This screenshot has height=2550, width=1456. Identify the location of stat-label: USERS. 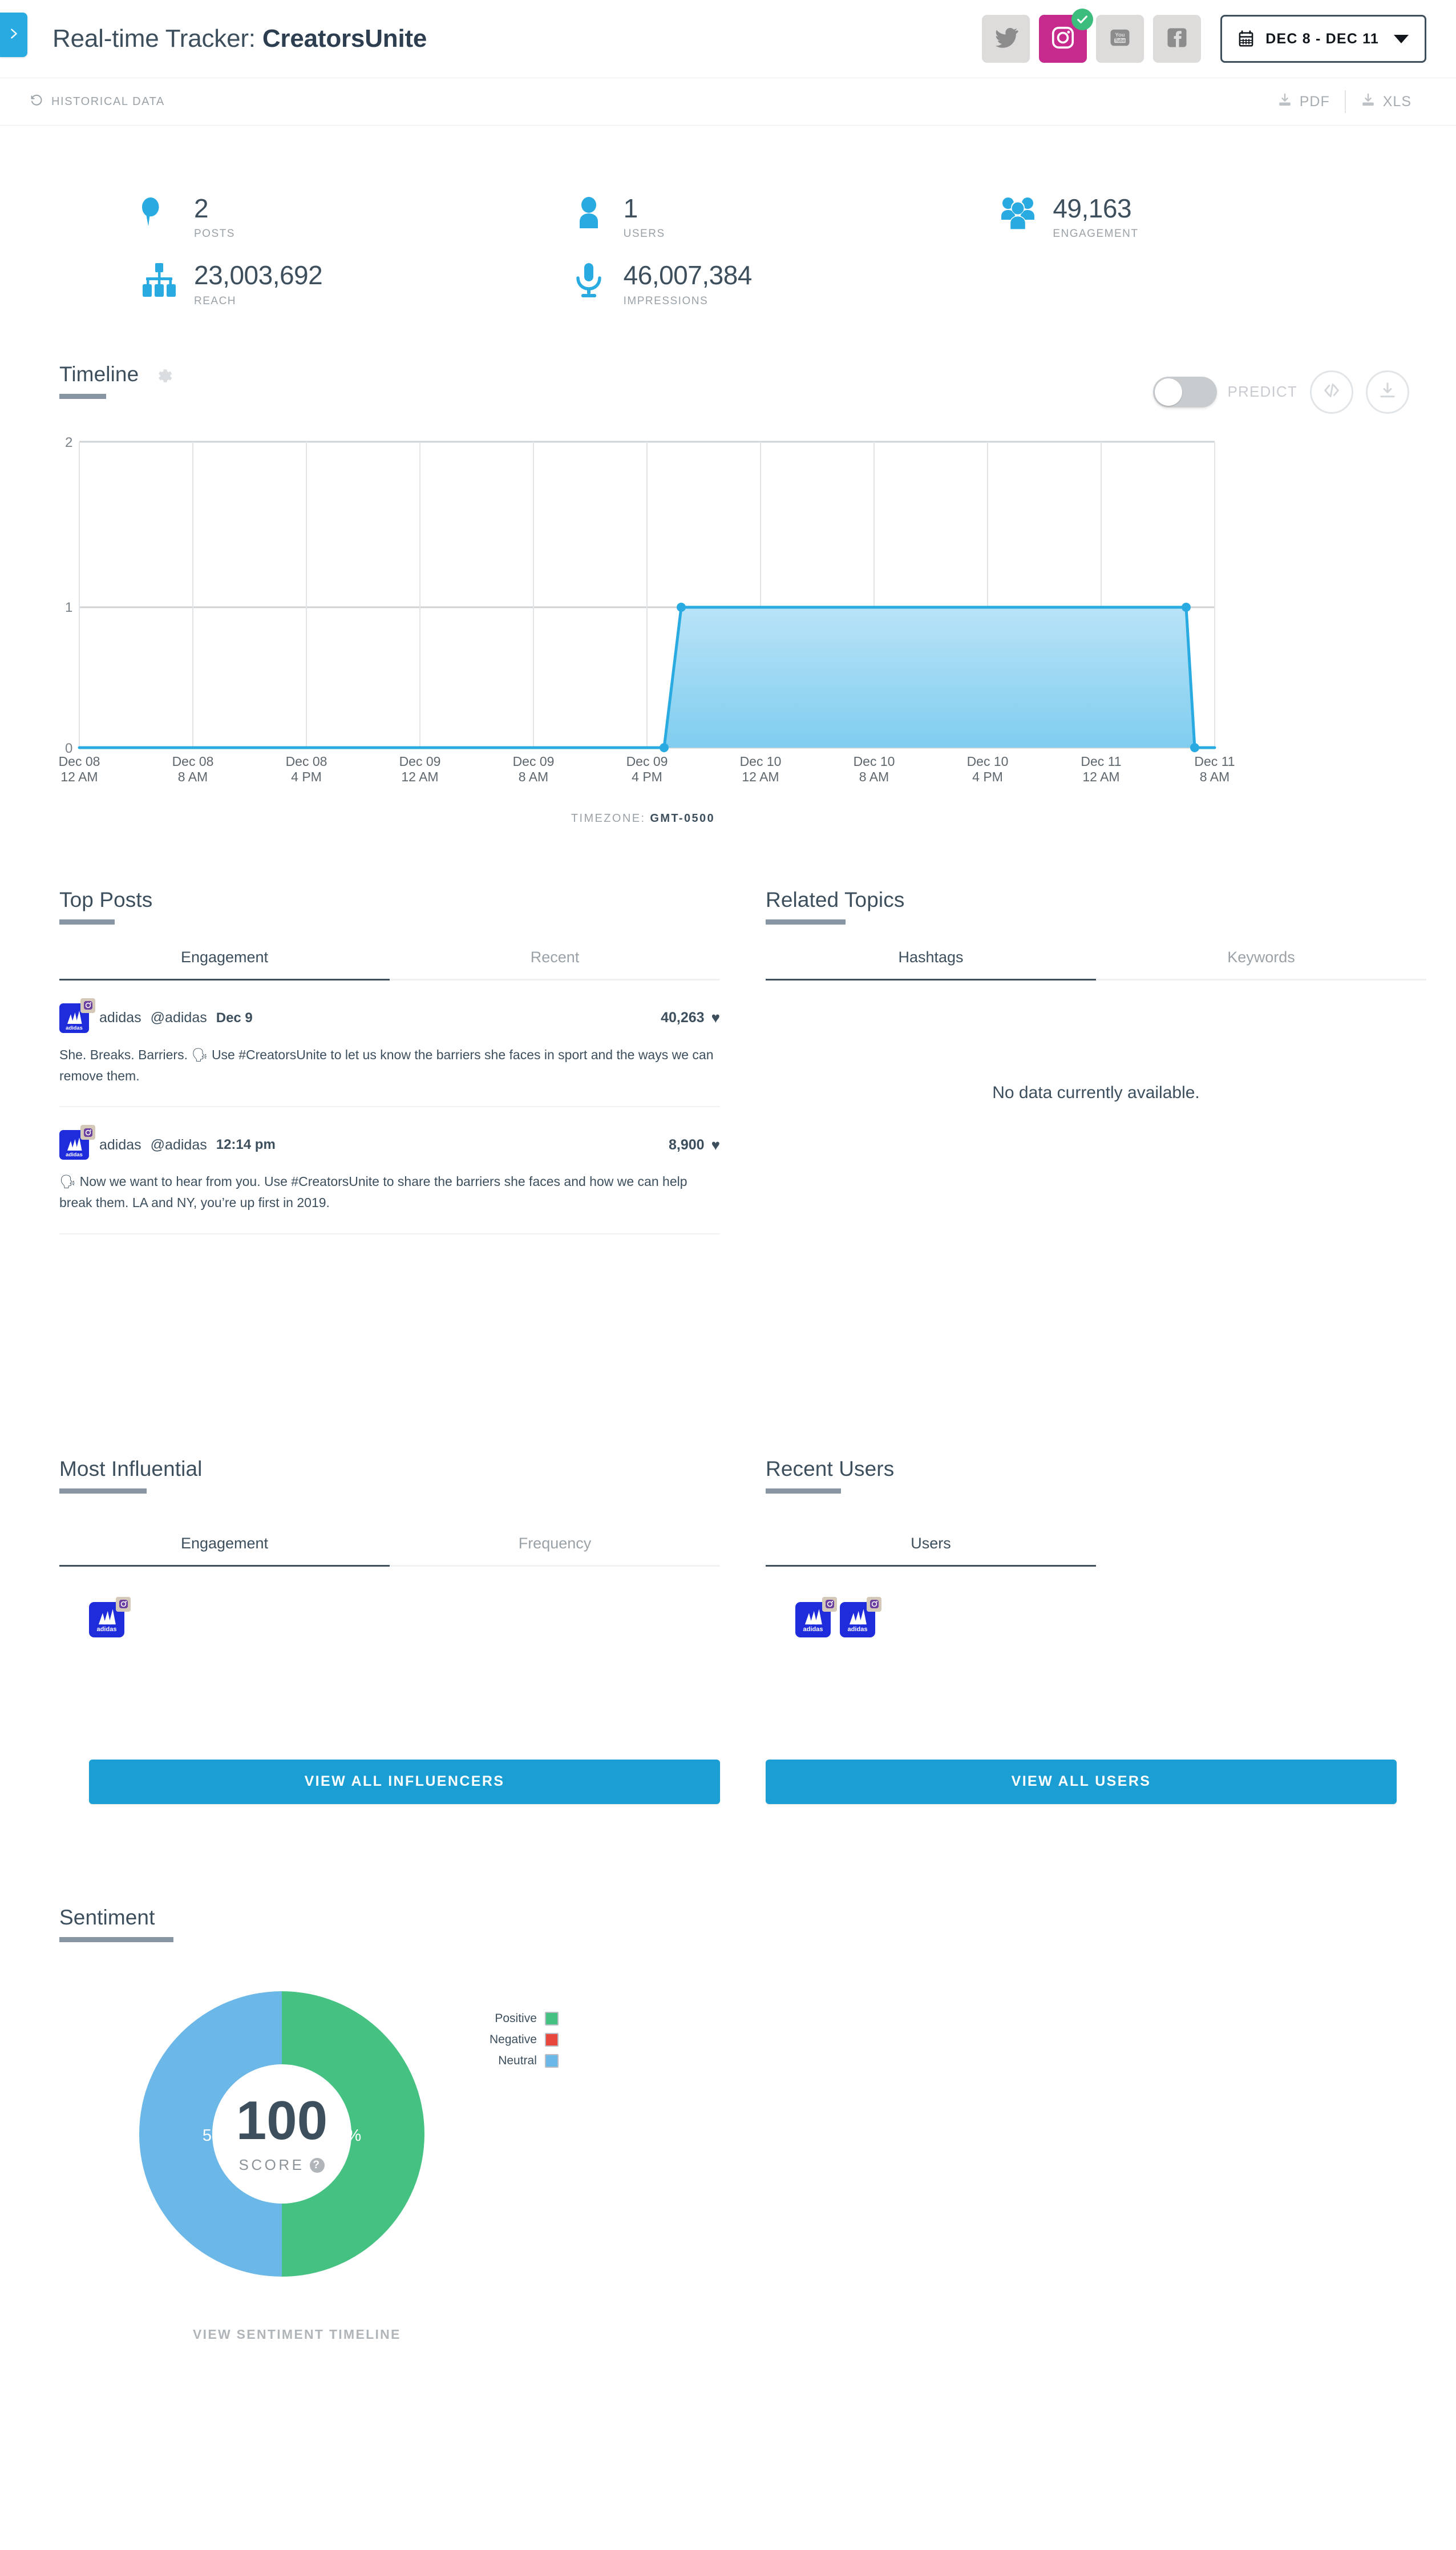
(644, 234).